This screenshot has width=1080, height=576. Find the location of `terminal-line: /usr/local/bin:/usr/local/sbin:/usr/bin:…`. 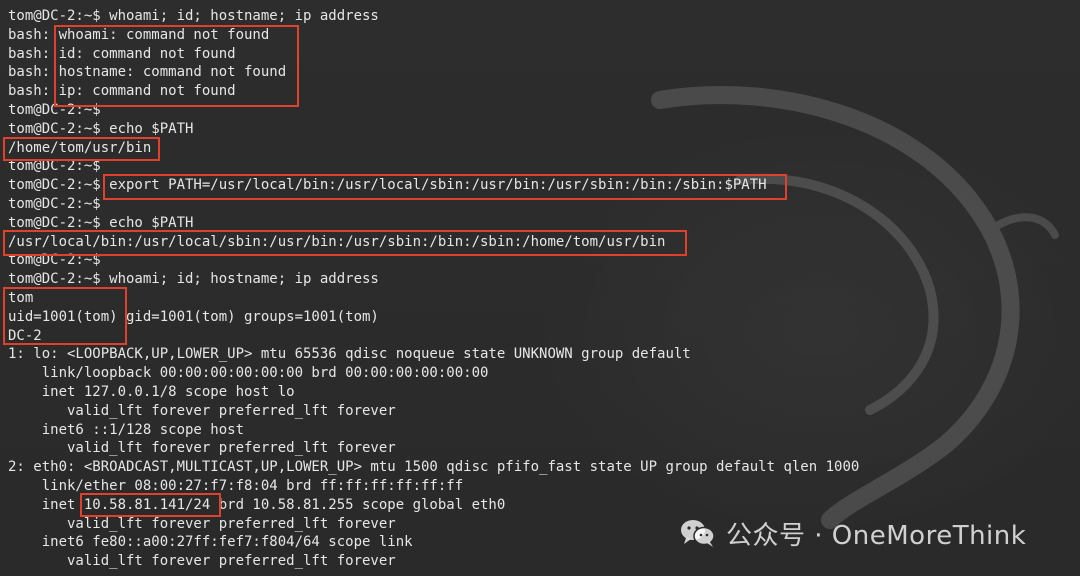

terminal-line: /usr/local/bin:/usr/local/sbin:/usr/bin:… is located at coordinates (337, 241).